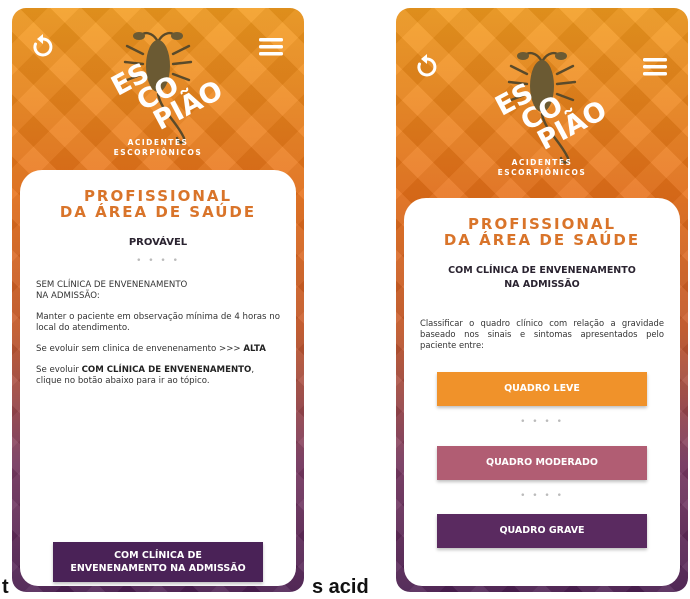 This screenshot has height=599, width=690. I want to click on section-title: PROVÁVEL, so click(158, 242).